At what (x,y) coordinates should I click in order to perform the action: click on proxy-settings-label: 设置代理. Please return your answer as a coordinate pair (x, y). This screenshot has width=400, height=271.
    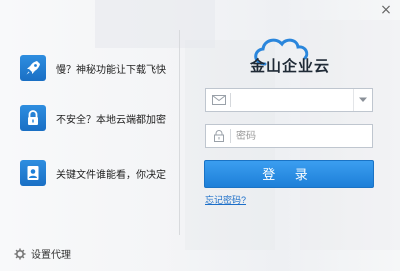
    Looking at the image, I should click on (51, 255).